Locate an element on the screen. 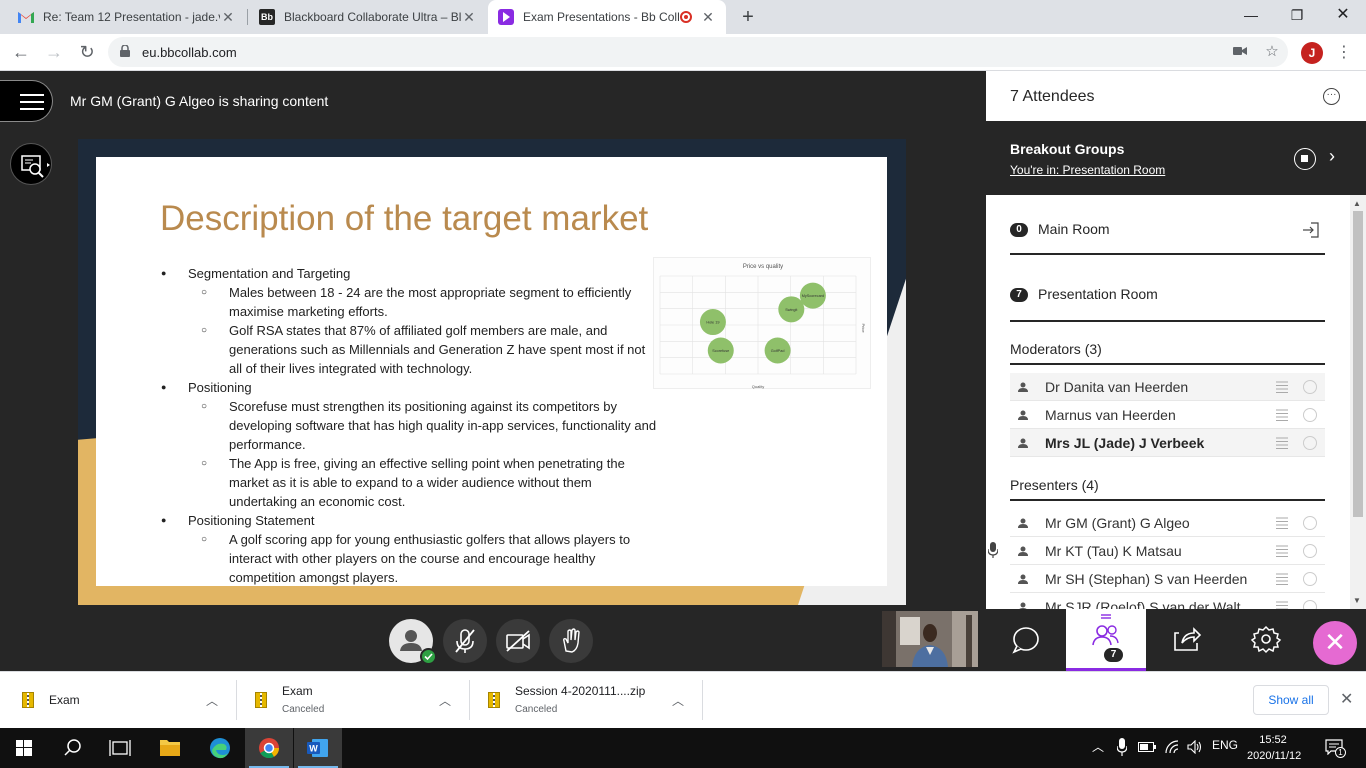 This screenshot has width=1366, height=768. scroll-down-icon: ▼ is located at coordinates (1357, 600).